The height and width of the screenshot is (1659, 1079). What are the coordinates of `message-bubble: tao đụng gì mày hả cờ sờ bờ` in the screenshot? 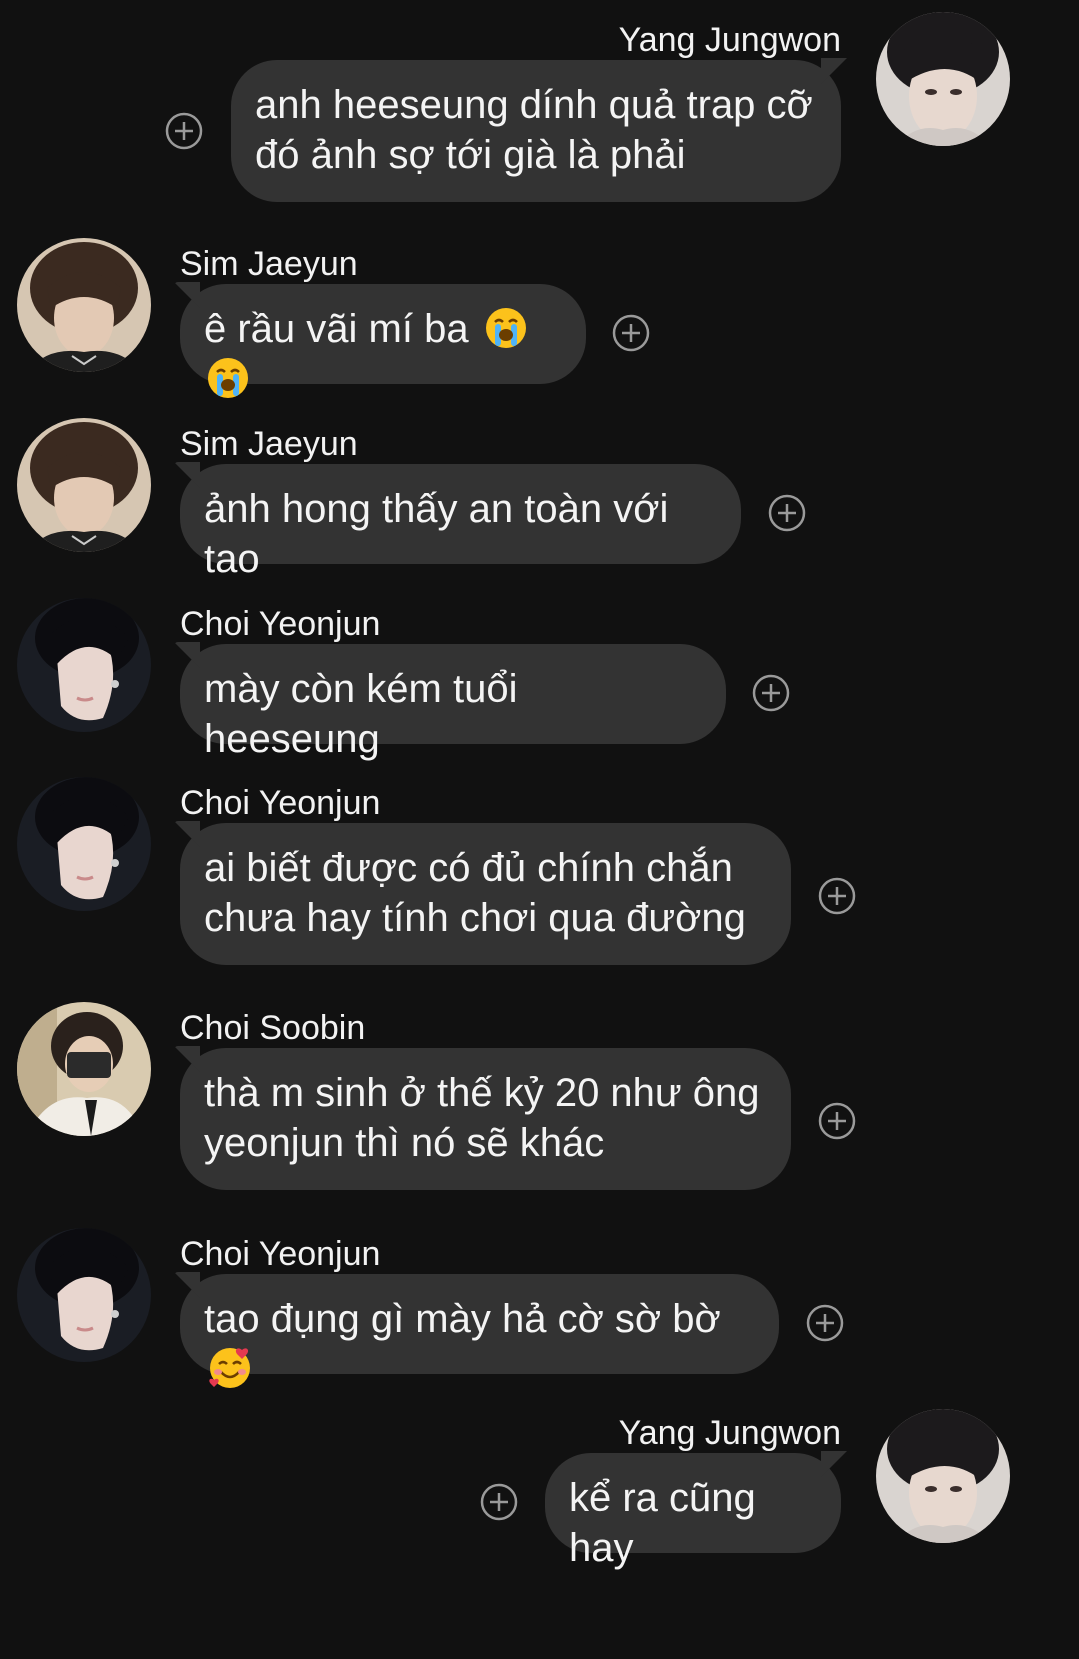 It's located at (479, 1331).